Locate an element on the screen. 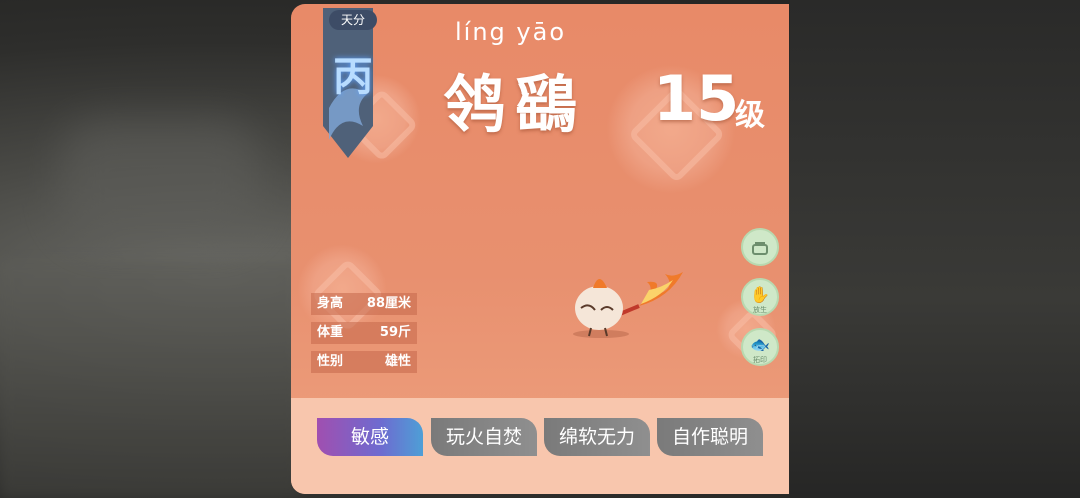  pet-name: 鸰鷂 is located at coordinates (515, 104).